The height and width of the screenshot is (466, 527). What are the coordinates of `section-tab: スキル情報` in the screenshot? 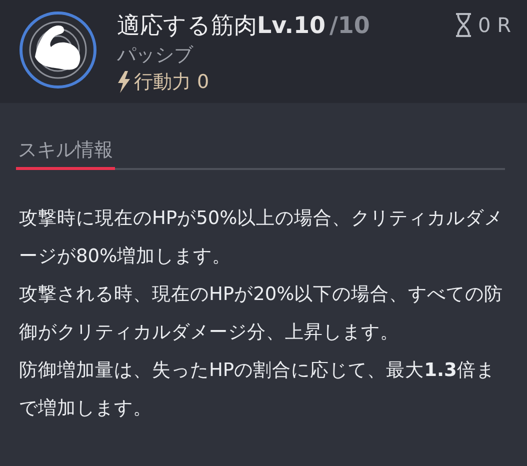 It's located at (65, 153).